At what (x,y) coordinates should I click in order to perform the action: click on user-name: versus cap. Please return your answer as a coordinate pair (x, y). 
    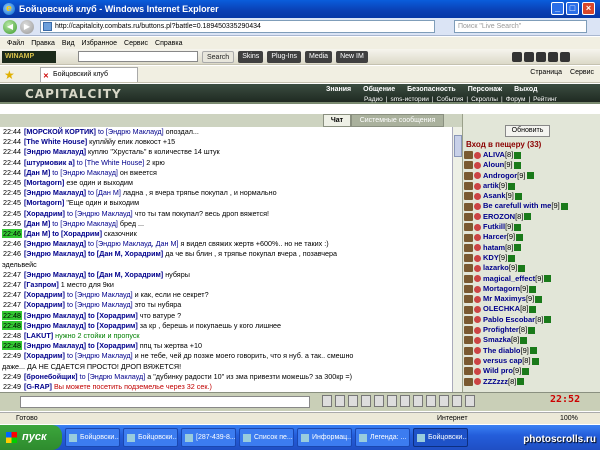
    Looking at the image, I should click on (502, 361).